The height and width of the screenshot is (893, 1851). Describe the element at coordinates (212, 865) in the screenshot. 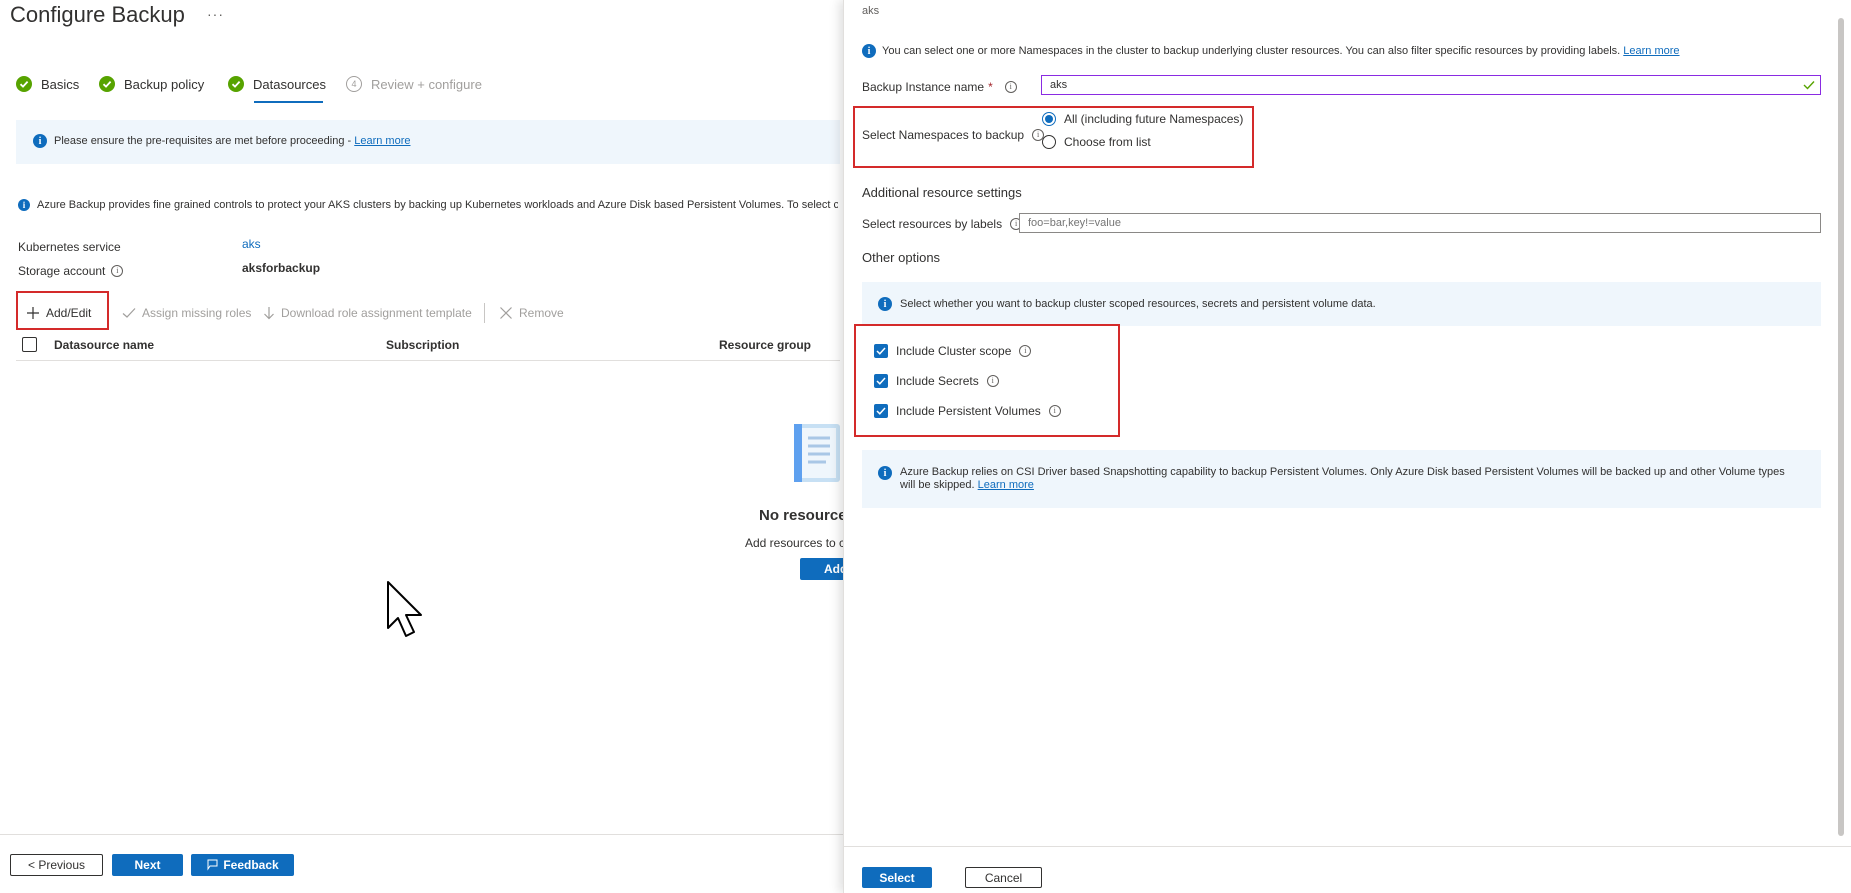

I see `feedback-icon` at that location.